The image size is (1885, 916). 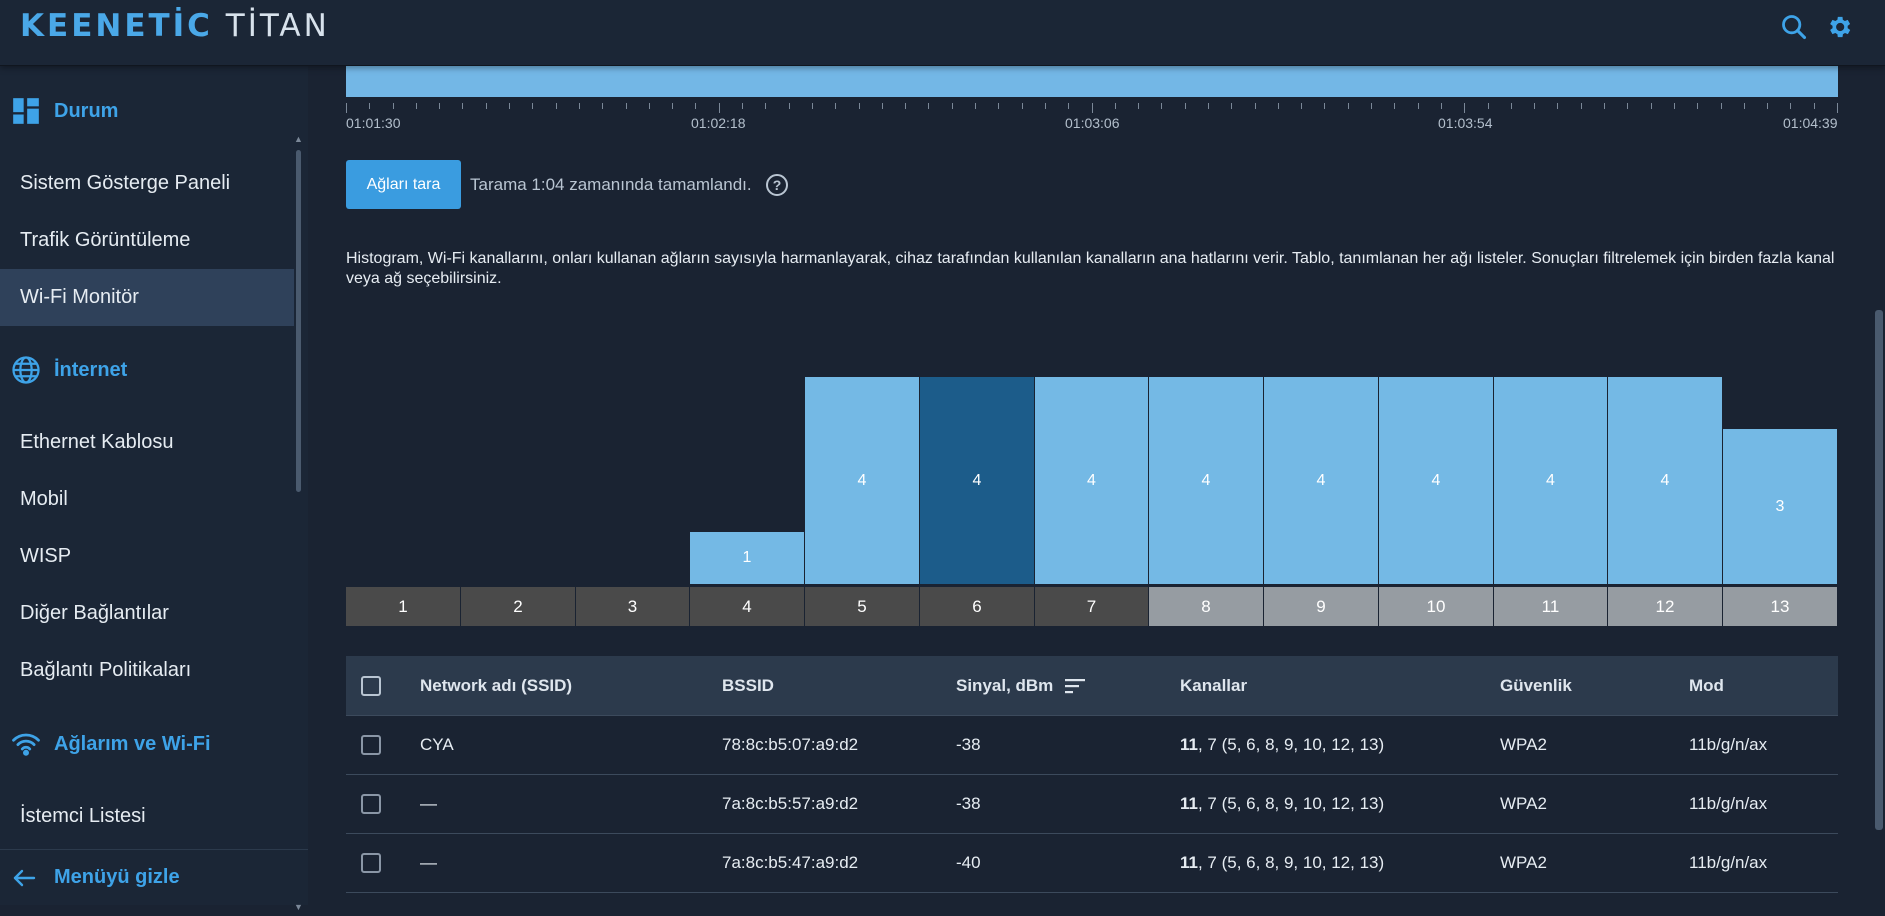 What do you see at coordinates (1189, 803) in the screenshot?
I see `primary-channel: 11` at bounding box center [1189, 803].